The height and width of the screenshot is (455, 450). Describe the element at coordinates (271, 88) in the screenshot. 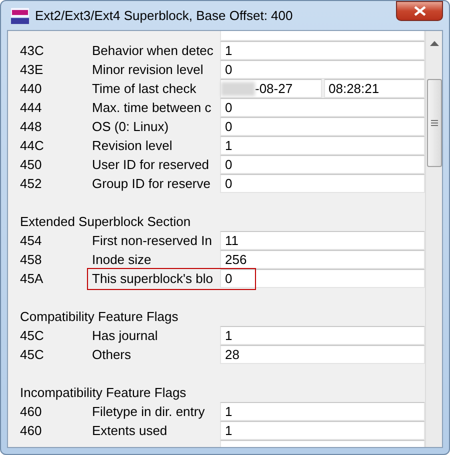

I see `value-field: -08-27` at that location.